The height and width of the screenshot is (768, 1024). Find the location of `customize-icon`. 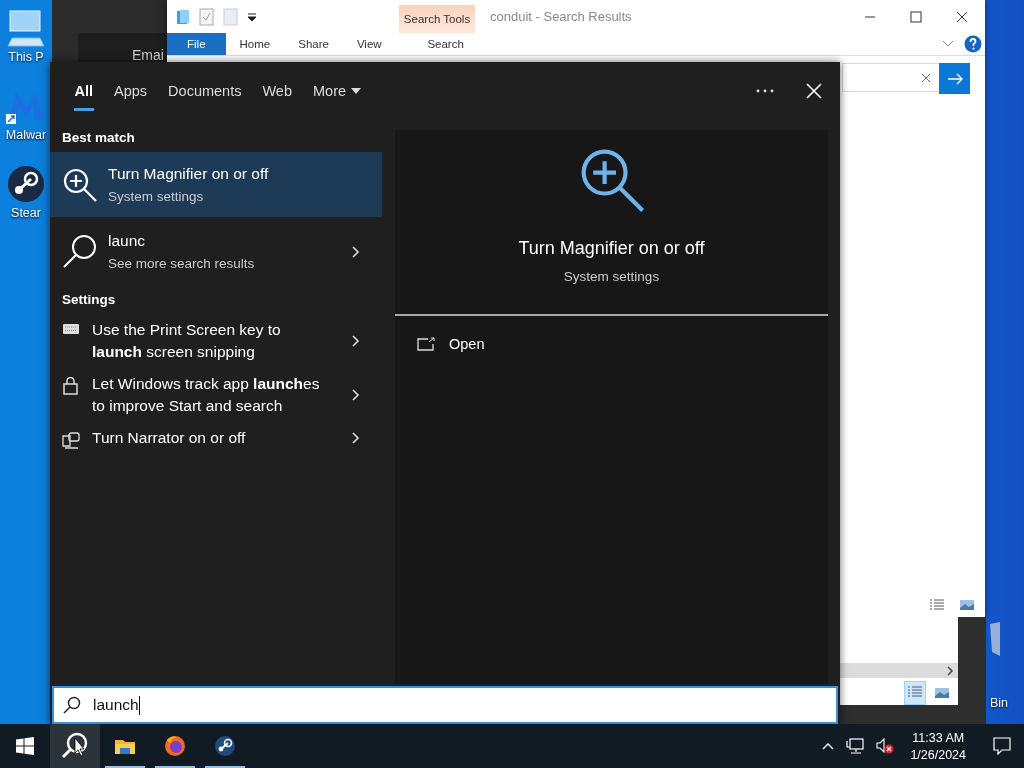

customize-icon is located at coordinates (252, 16).